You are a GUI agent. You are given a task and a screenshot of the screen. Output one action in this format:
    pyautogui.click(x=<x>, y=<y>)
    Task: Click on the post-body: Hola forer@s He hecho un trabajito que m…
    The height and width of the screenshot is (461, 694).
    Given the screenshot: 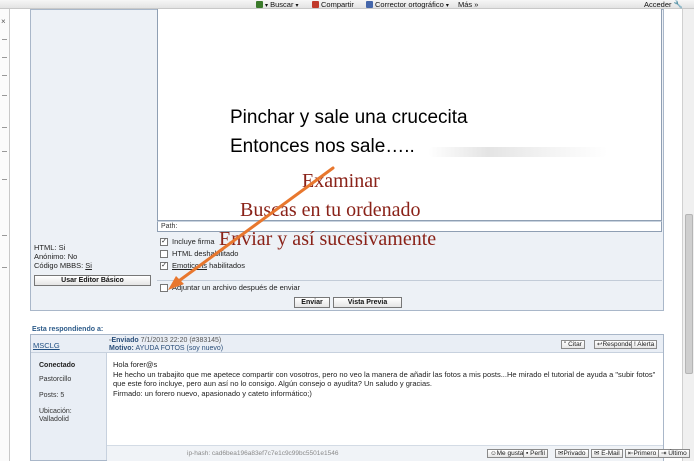 What is the action you would take?
    pyautogui.click(x=385, y=379)
    